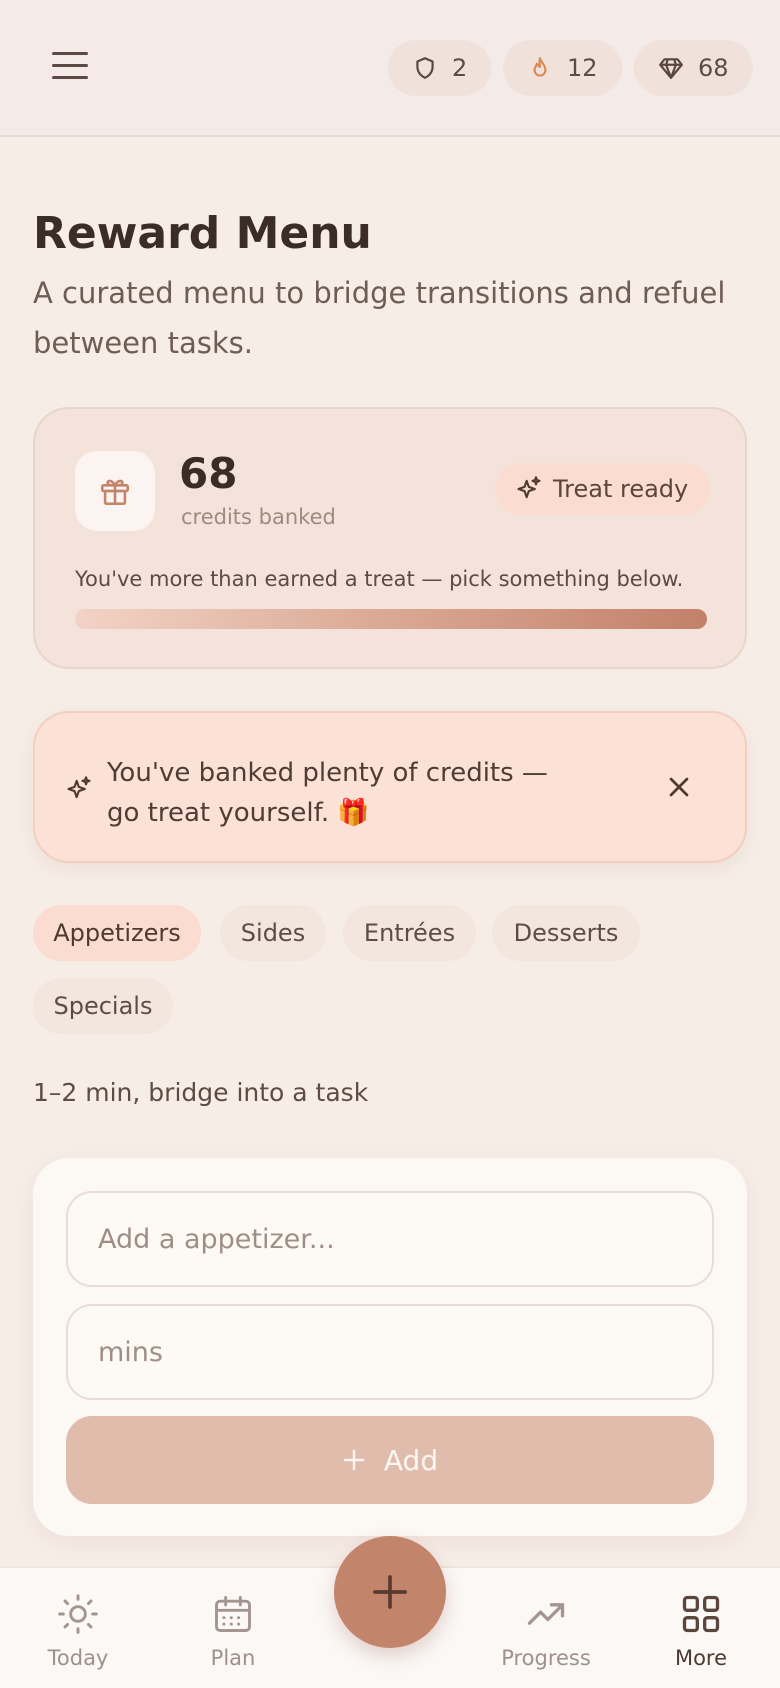 The height and width of the screenshot is (1688, 780). Describe the element at coordinates (390, 1352) in the screenshot. I see `minutes-input` at that location.